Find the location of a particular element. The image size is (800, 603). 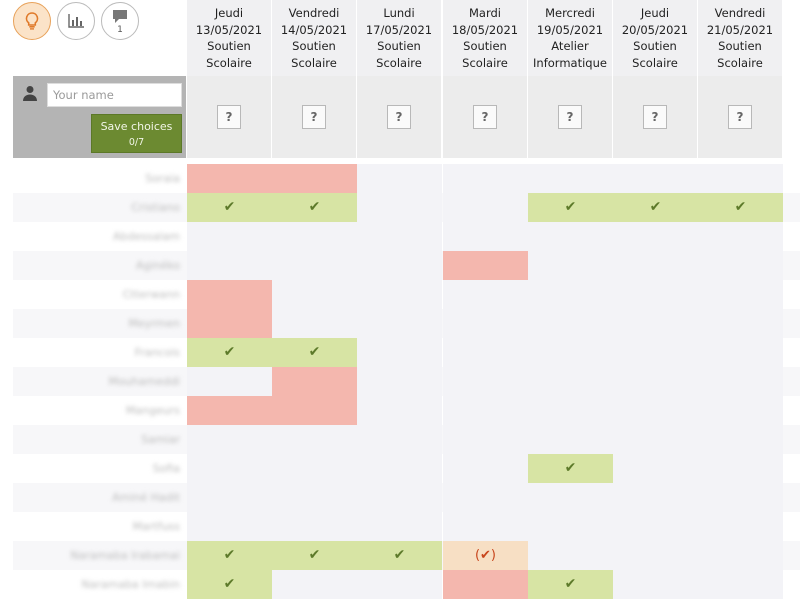

participant-name: Abdessalam is located at coordinates (99, 236).